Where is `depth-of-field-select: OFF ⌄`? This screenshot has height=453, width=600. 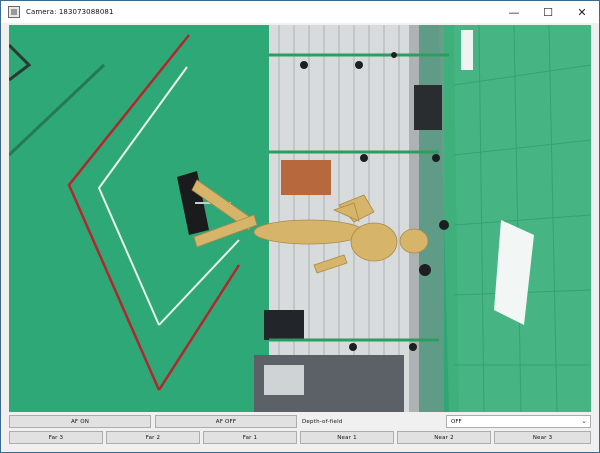
depth-of-field-select: OFF ⌄ is located at coordinates (518, 421).